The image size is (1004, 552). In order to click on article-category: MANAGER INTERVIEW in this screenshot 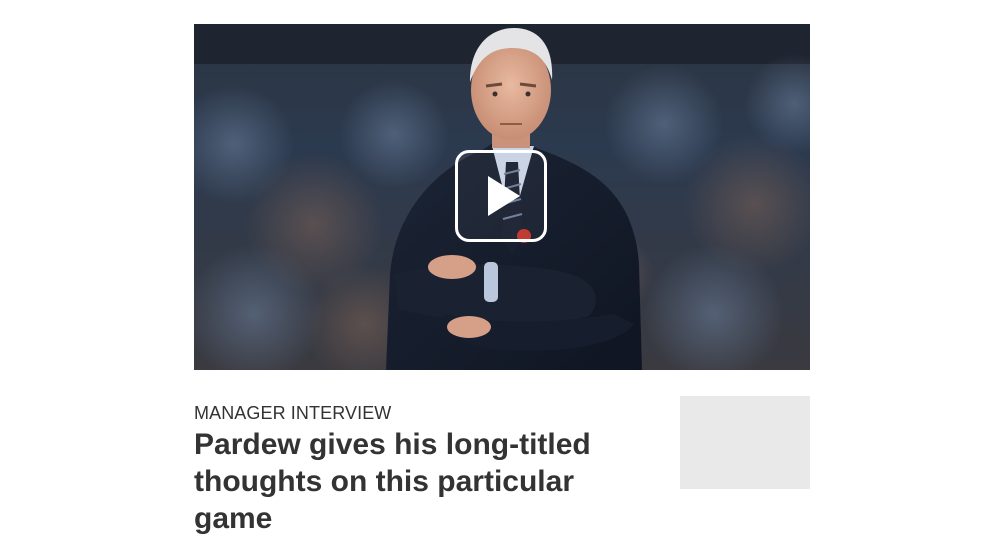, I will do `click(292, 413)`.